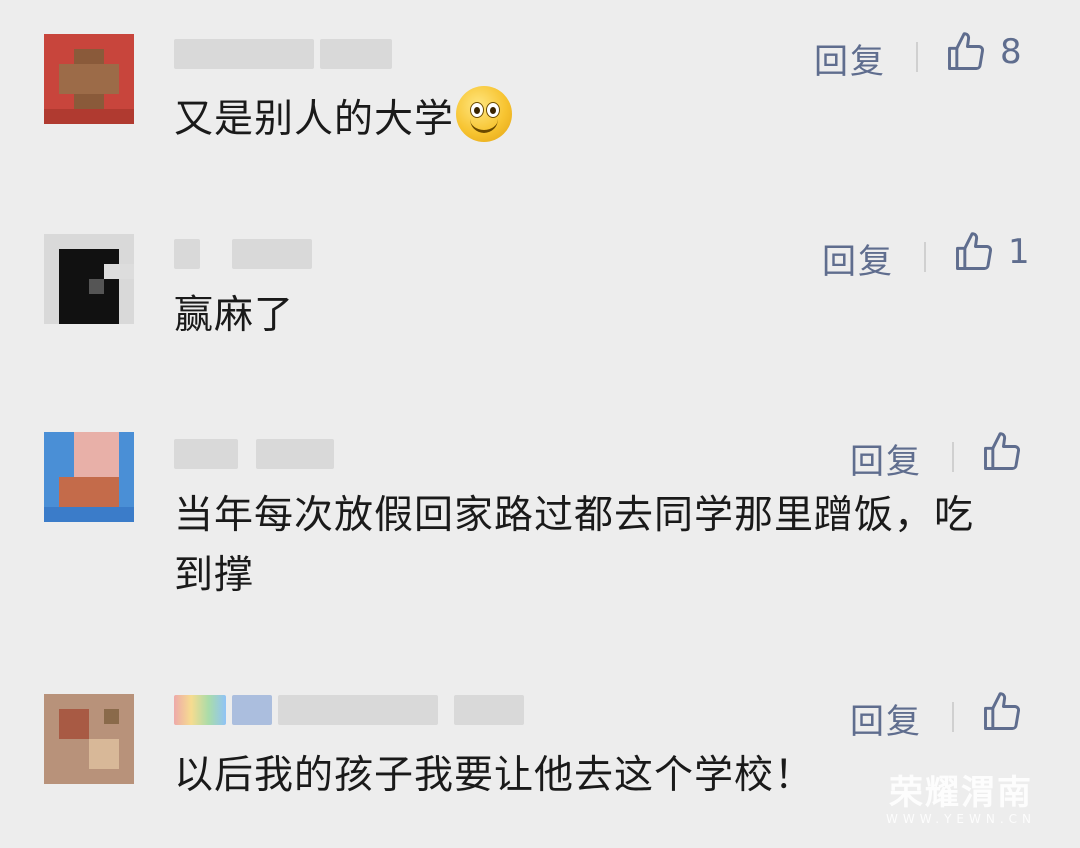 This screenshot has width=1080, height=848. What do you see at coordinates (234, 315) in the screenshot?
I see `comment-text: 赢麻了` at bounding box center [234, 315].